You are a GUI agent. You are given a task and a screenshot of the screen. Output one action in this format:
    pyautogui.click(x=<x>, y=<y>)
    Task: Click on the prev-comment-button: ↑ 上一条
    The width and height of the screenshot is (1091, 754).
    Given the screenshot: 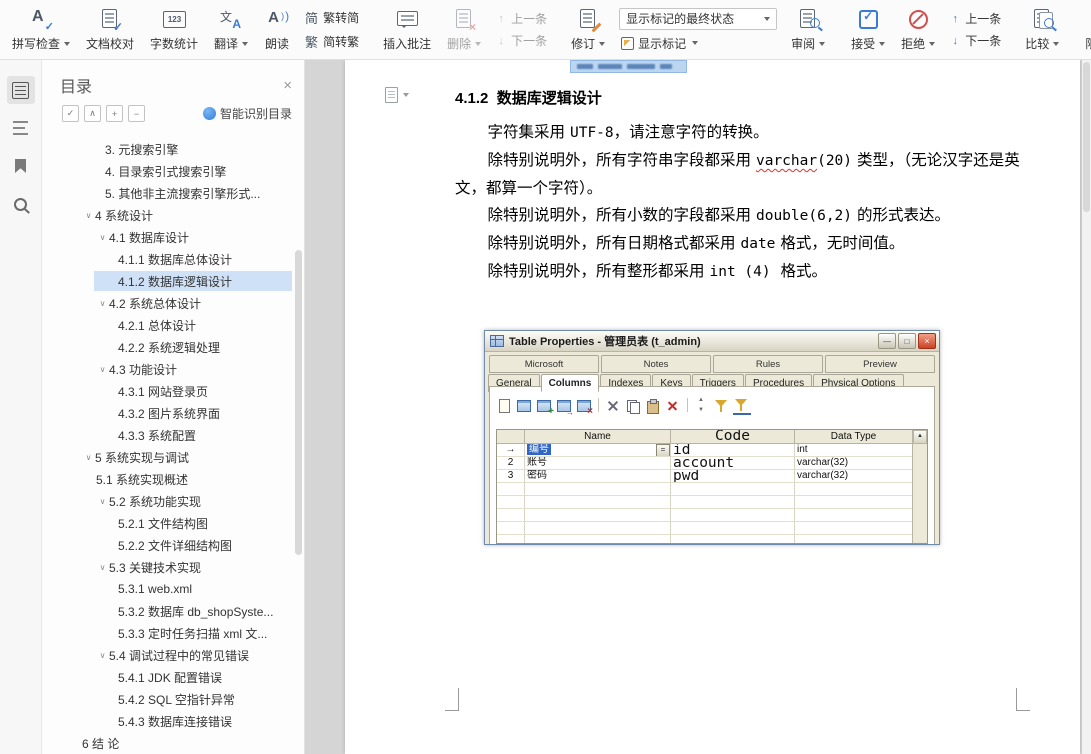 What is the action you would take?
    pyautogui.click(x=521, y=18)
    